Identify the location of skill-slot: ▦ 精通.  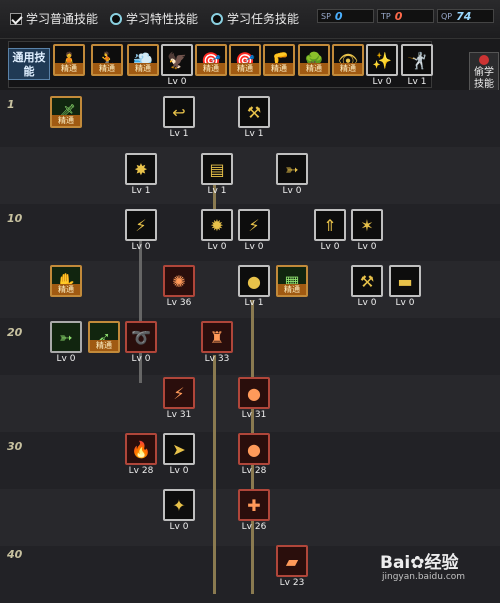
(292, 281).